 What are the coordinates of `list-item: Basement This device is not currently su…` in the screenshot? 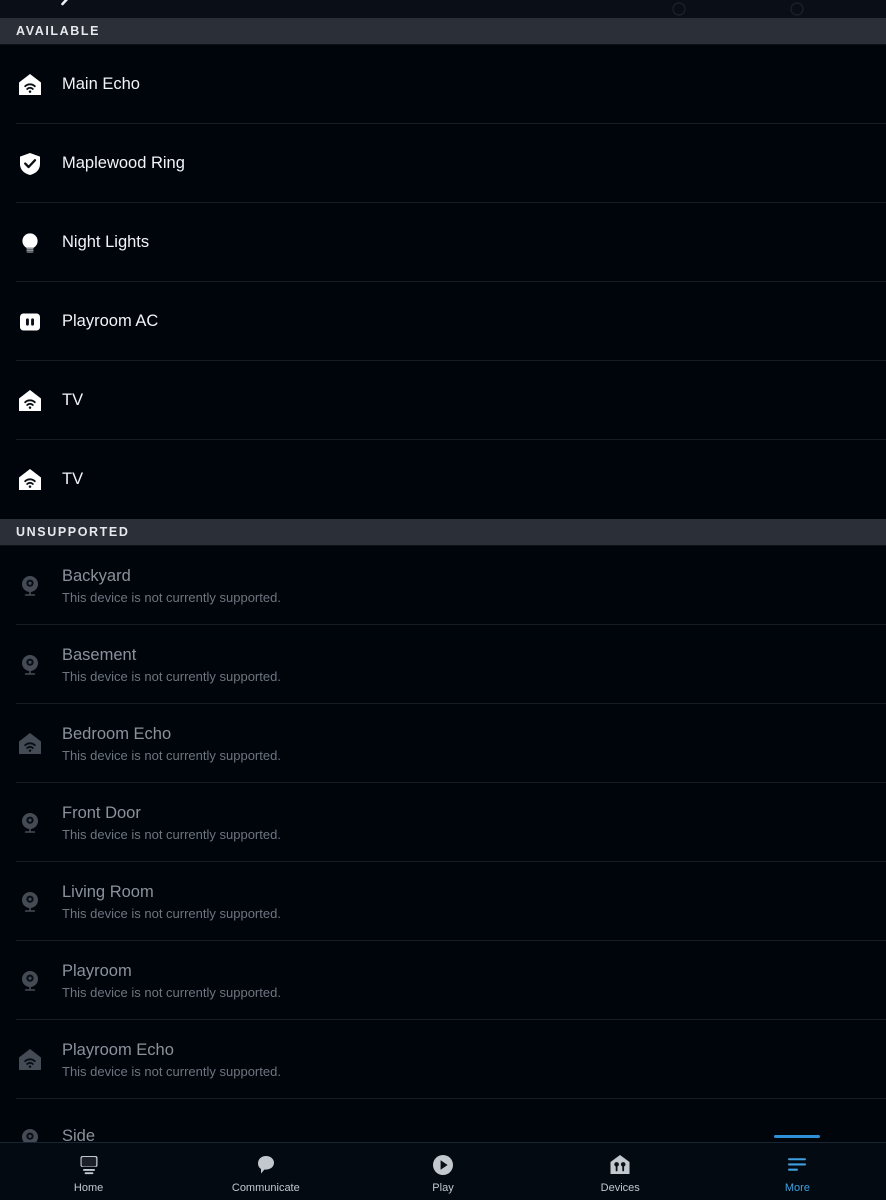 It's located at (443, 664).